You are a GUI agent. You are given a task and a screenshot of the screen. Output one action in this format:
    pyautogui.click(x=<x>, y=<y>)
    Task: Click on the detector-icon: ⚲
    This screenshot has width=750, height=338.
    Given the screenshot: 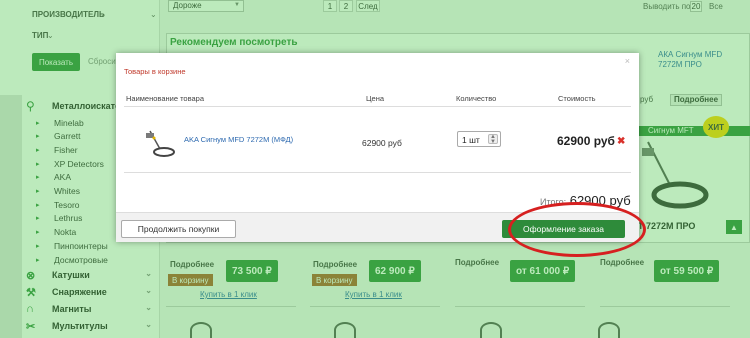 What is the action you would take?
    pyautogui.click(x=30, y=106)
    